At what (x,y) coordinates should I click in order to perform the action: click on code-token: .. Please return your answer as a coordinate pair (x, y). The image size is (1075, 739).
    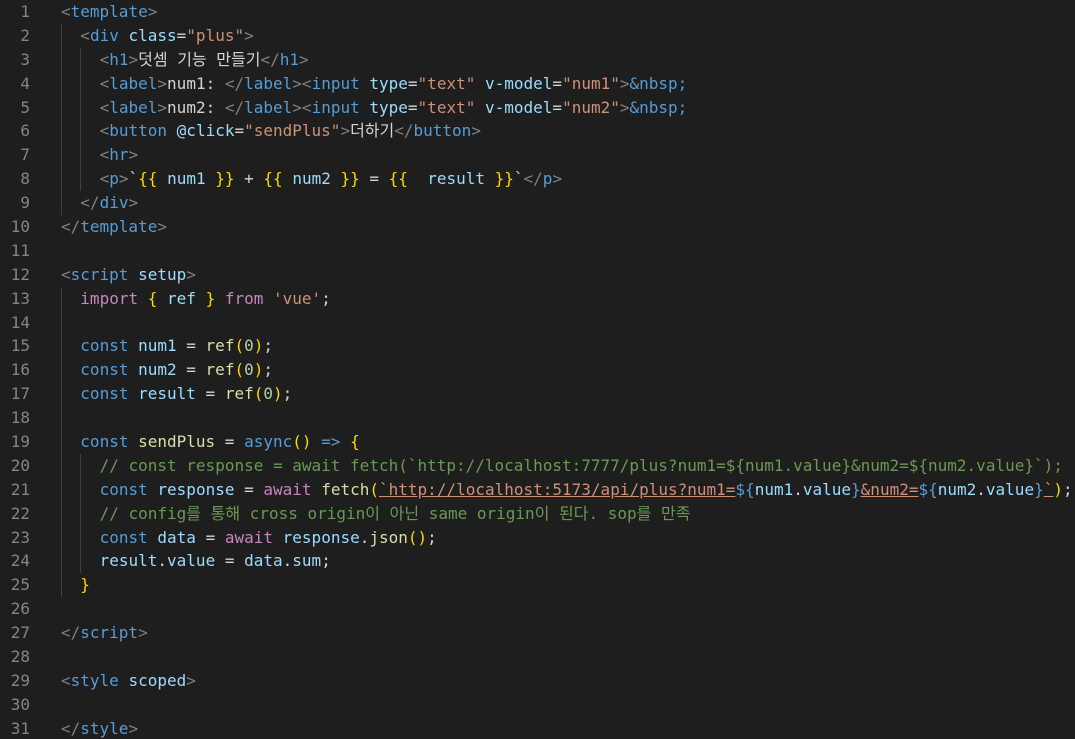
    Looking at the image, I should click on (798, 489).